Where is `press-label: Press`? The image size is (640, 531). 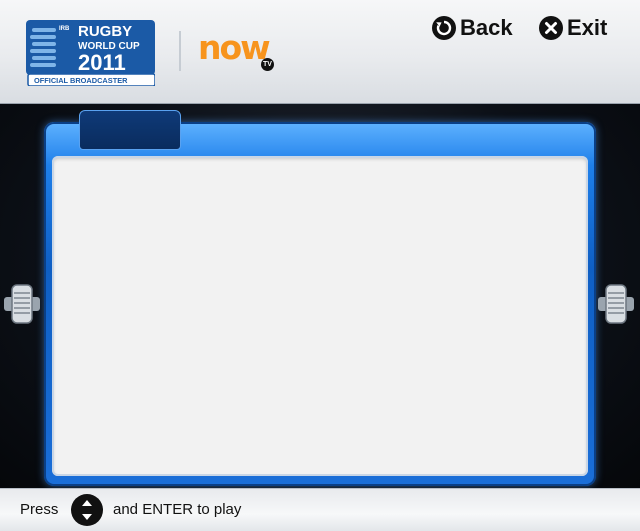 press-label: Press is located at coordinates (39, 509).